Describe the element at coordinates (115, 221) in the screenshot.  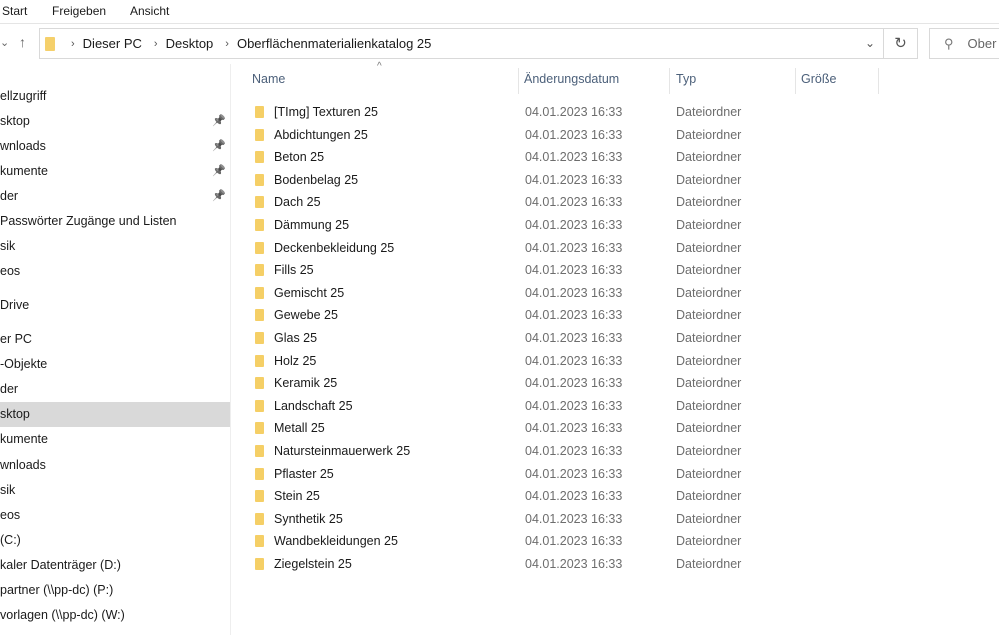
I see `sidebar-item: Passwörter Zugänge und Listen` at that location.